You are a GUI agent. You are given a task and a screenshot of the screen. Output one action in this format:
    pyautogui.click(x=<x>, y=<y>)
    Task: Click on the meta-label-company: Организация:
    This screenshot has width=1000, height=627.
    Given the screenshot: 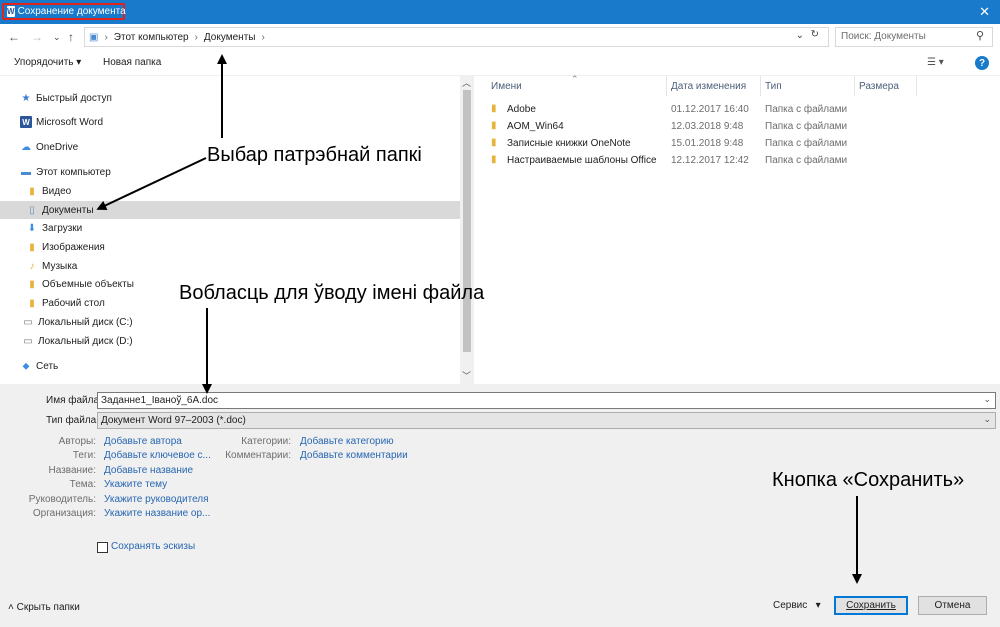 What is the action you would take?
    pyautogui.click(x=64, y=513)
    